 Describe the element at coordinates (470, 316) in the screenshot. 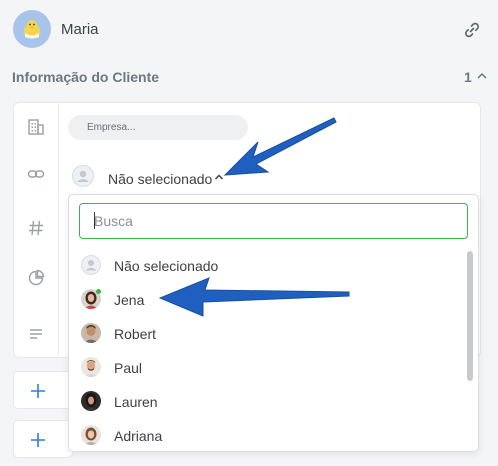

I see `scrollbar-thumb` at that location.